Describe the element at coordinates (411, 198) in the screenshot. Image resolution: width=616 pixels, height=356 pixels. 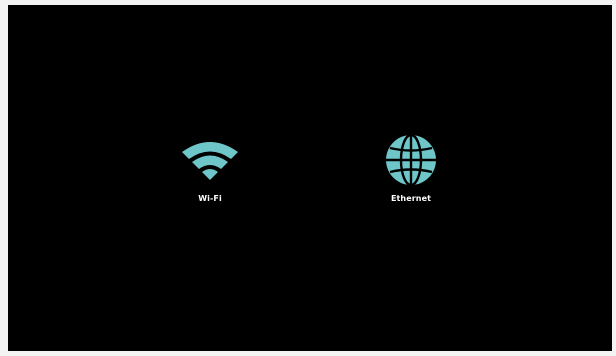
I see `ethernet-label: Ethernet` at that location.